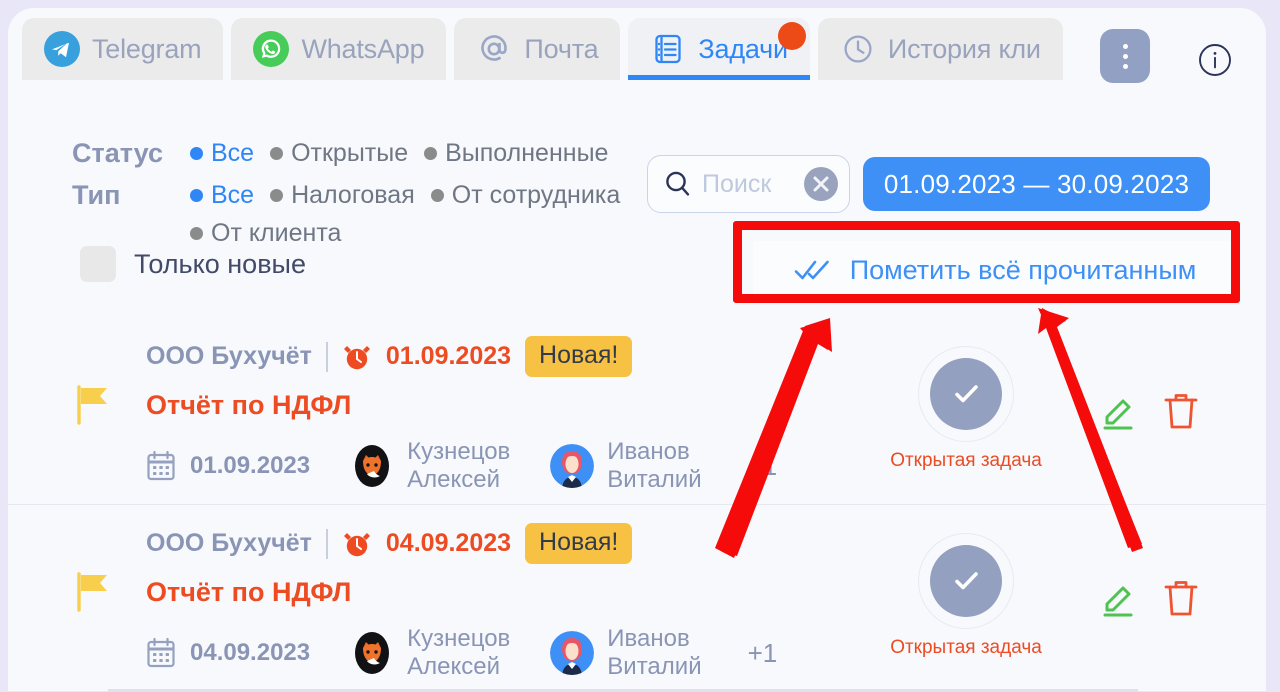  I want to click on only-new-checkbox-row: Только новые, so click(193, 264).